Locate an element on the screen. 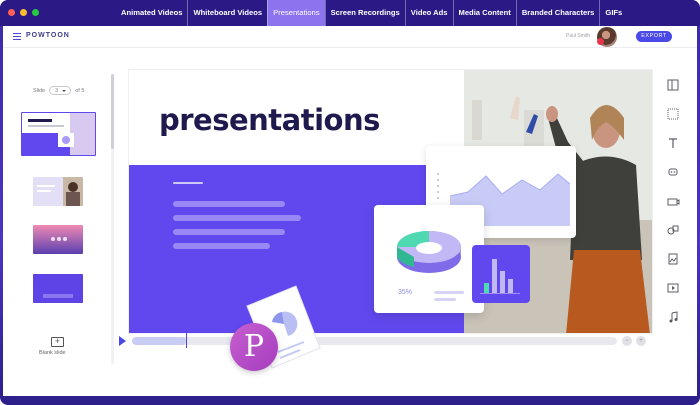 This screenshot has width=700, height=405. slide-thumbnail-4-art is located at coordinates (58, 288).